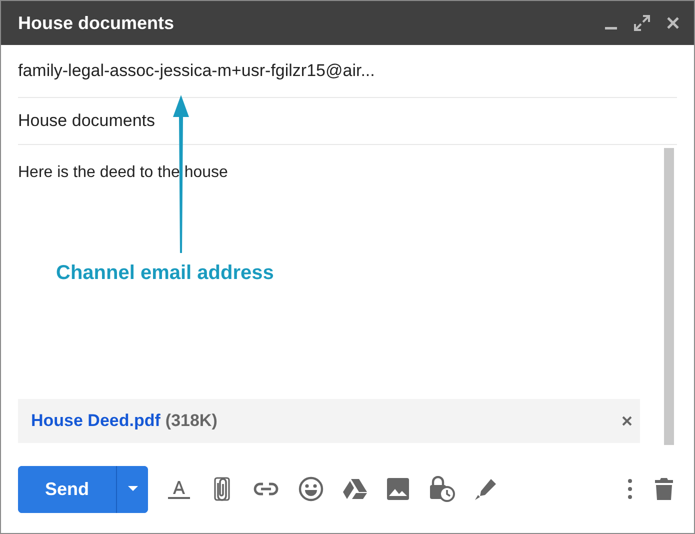  Describe the element at coordinates (664, 489) in the screenshot. I see `trash-icon` at that location.